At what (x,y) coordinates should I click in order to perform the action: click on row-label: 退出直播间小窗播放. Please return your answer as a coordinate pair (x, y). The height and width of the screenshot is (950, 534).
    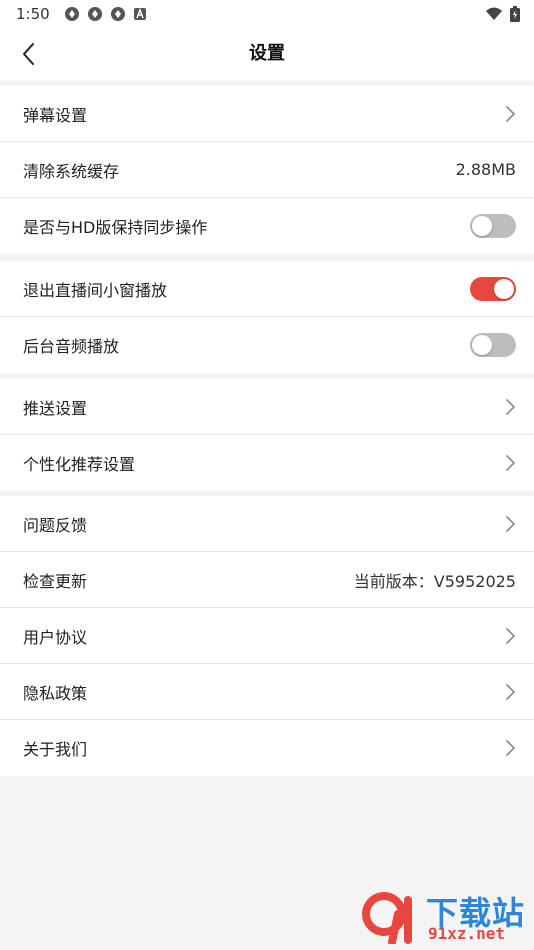
    Looking at the image, I should click on (95, 290).